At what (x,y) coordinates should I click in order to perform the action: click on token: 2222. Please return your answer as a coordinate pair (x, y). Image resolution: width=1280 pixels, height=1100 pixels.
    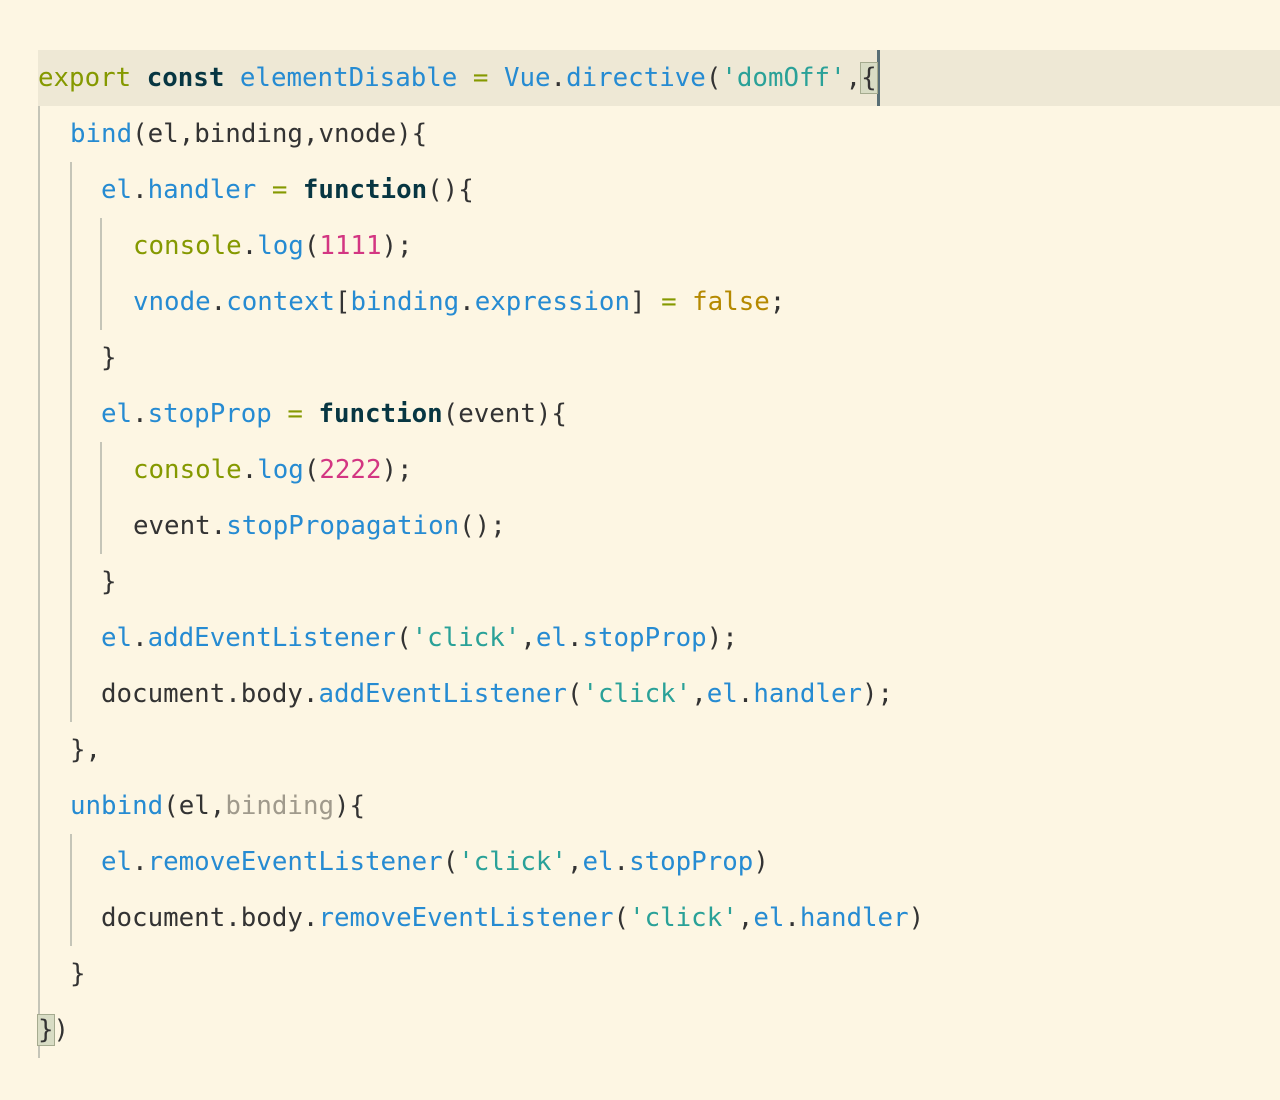
    Looking at the image, I should click on (350, 470).